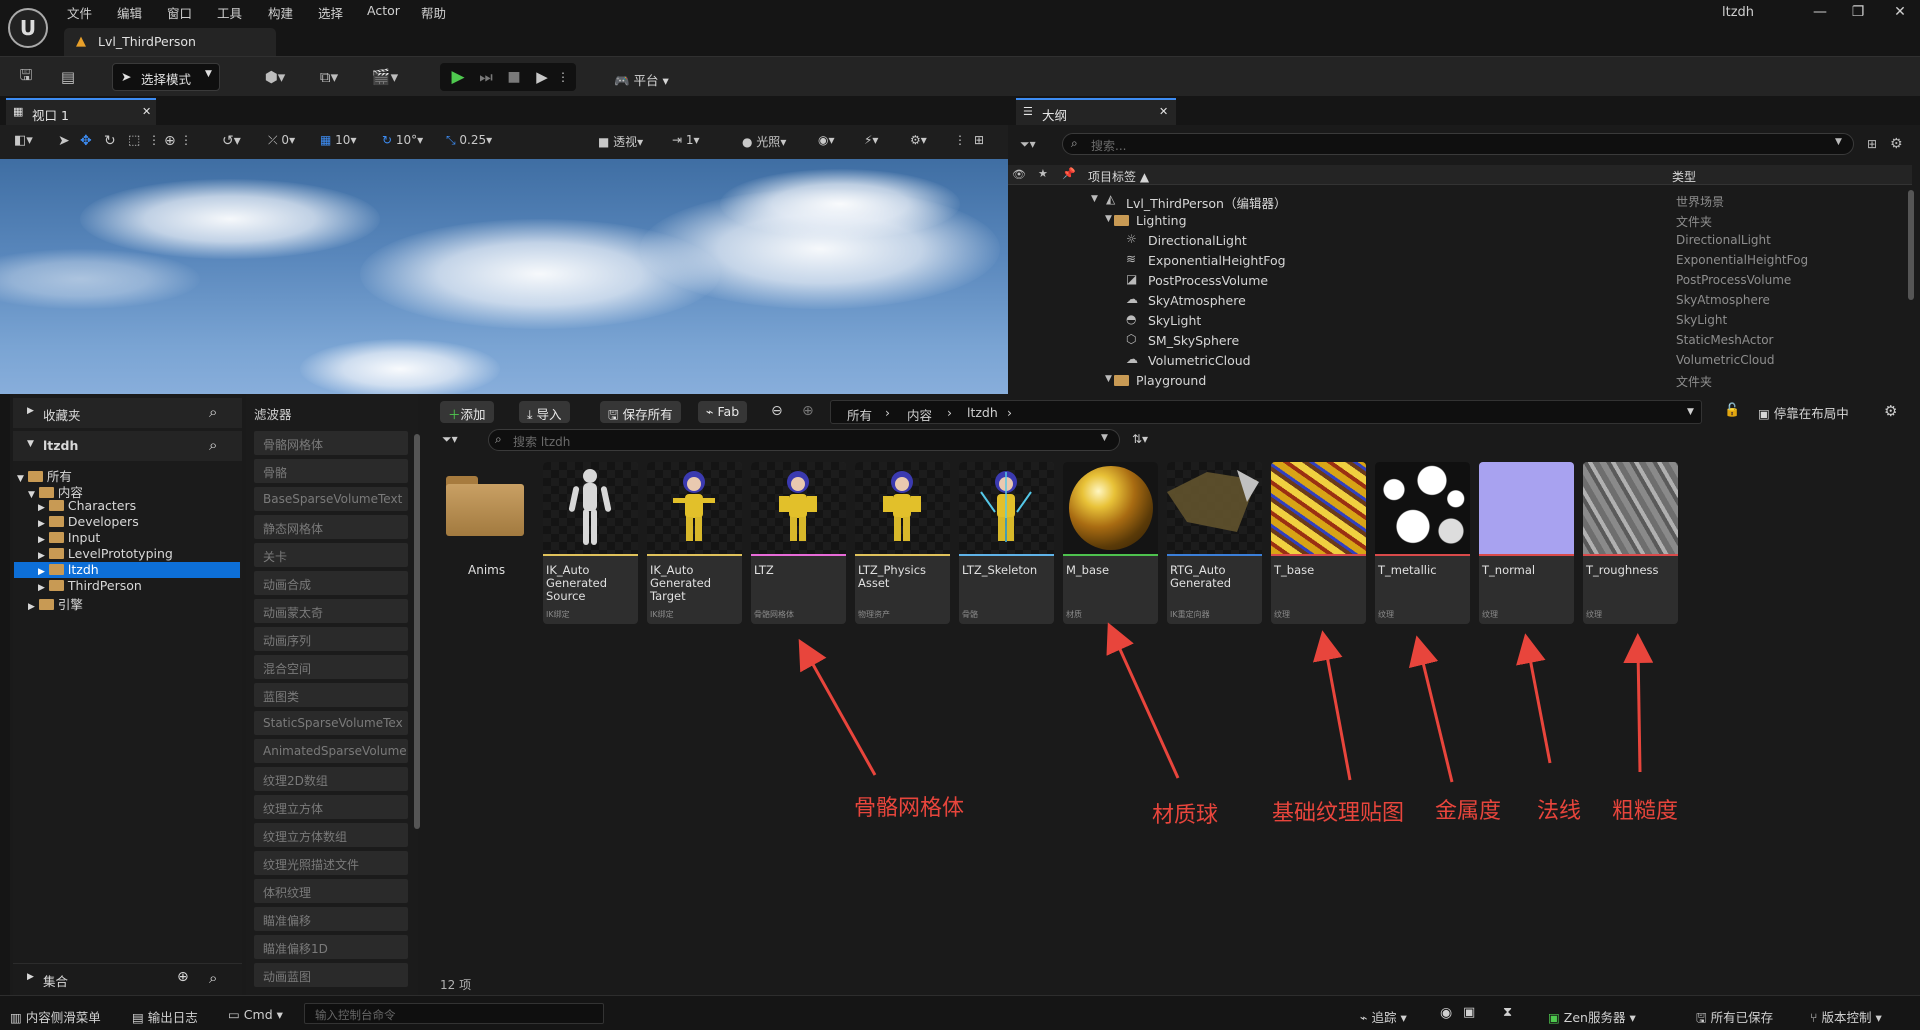 Image resolution: width=1920 pixels, height=1030 pixels. I want to click on console-input: 输入控制台命令, so click(454, 1013).